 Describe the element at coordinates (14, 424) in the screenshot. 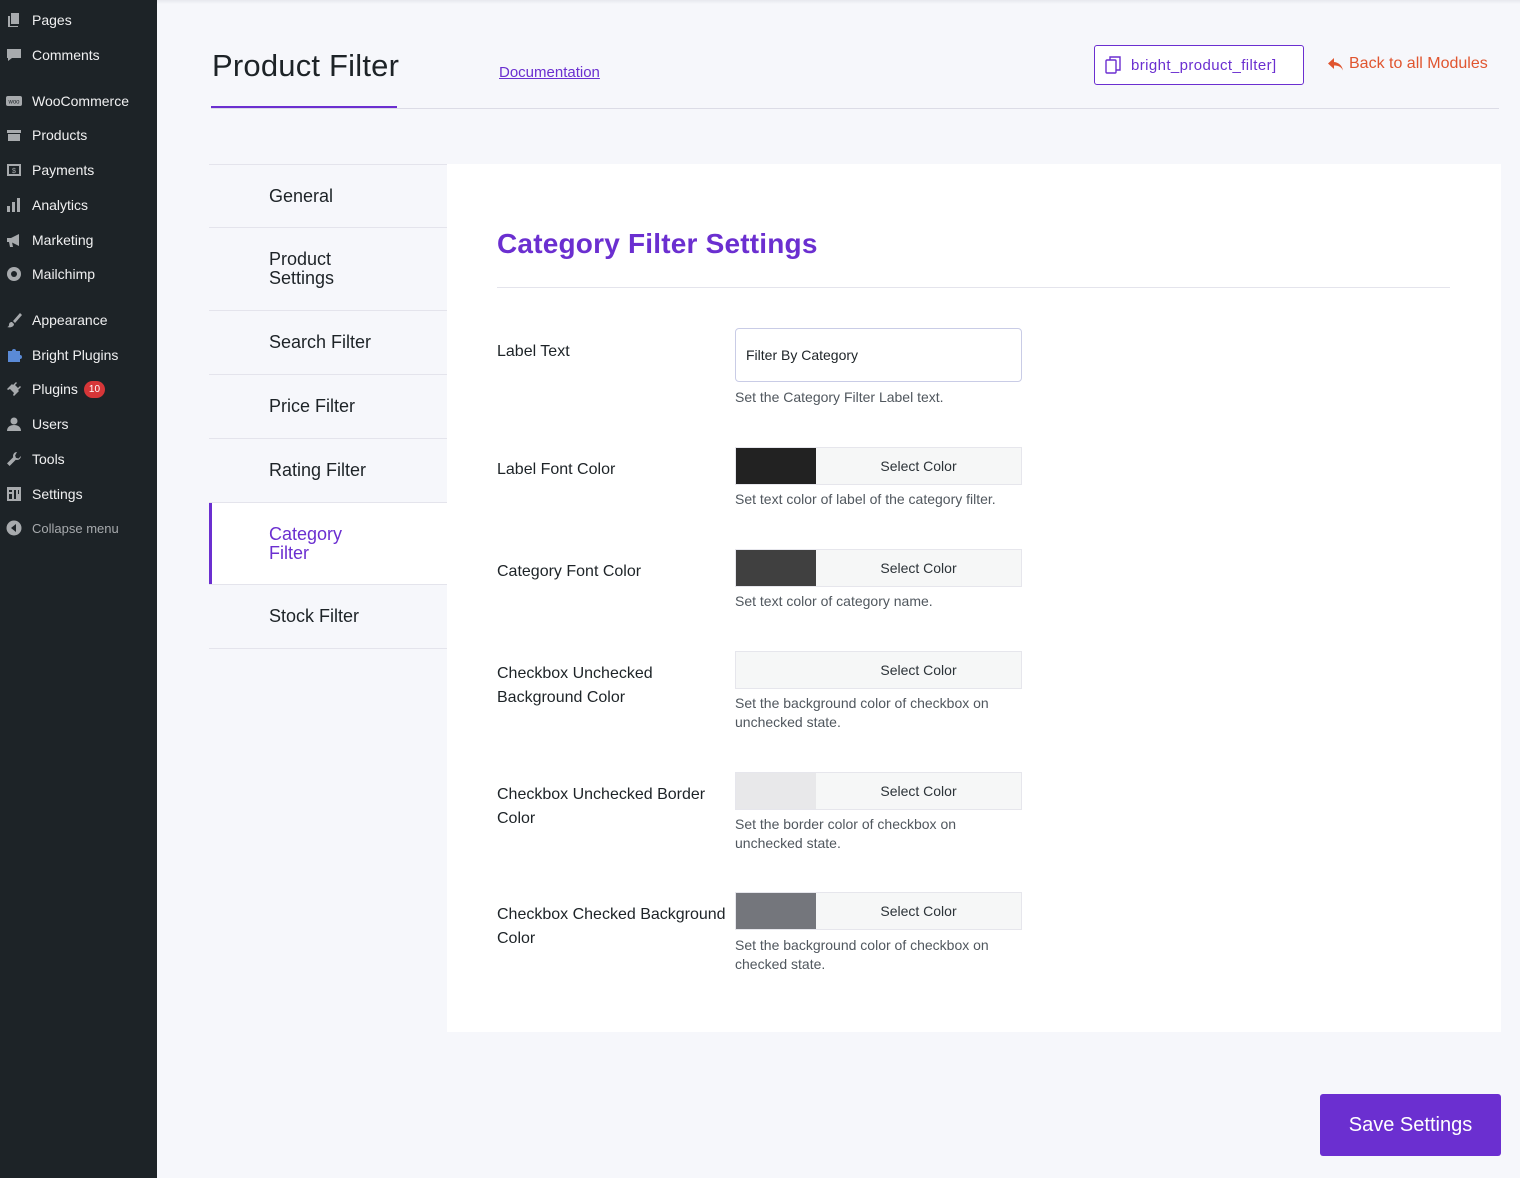

I see `users-icon` at that location.